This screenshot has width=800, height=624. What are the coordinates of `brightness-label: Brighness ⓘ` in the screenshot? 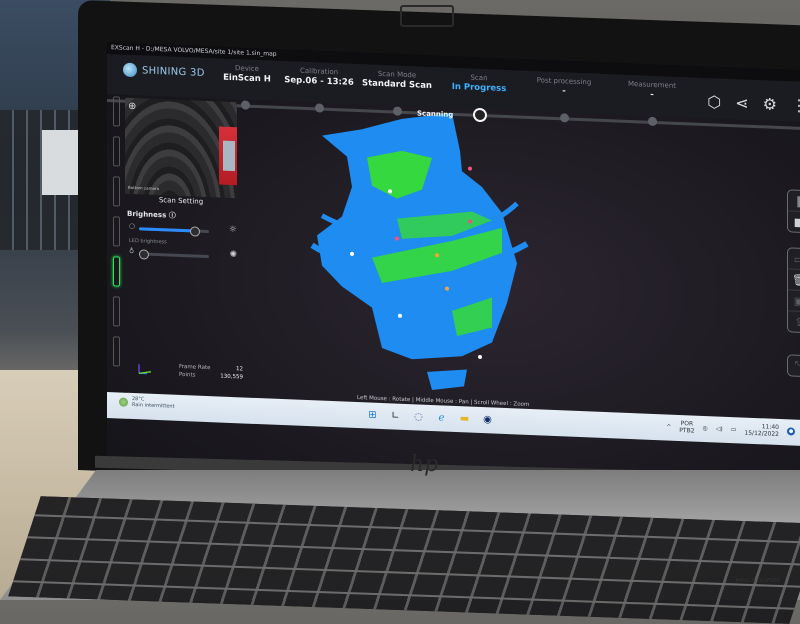 It's located at (151, 215).